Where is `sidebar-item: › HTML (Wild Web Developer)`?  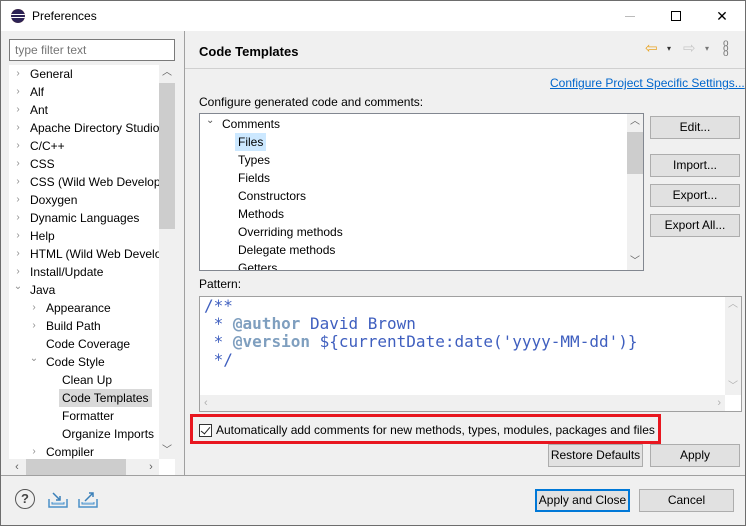 sidebar-item: › HTML (Wild Web Developer) is located at coordinates (84, 254).